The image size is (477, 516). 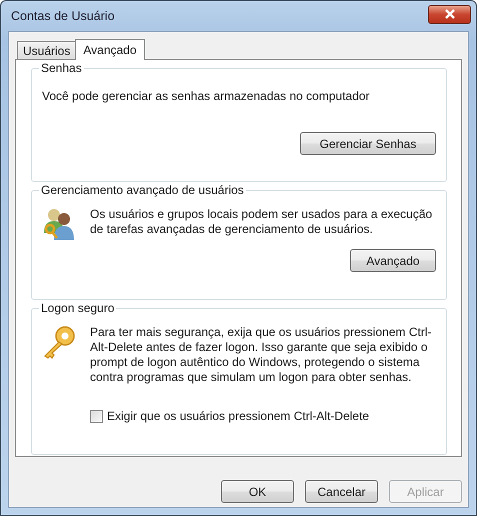 I want to click on action-button: Gerenciar Senhas, so click(x=368, y=143).